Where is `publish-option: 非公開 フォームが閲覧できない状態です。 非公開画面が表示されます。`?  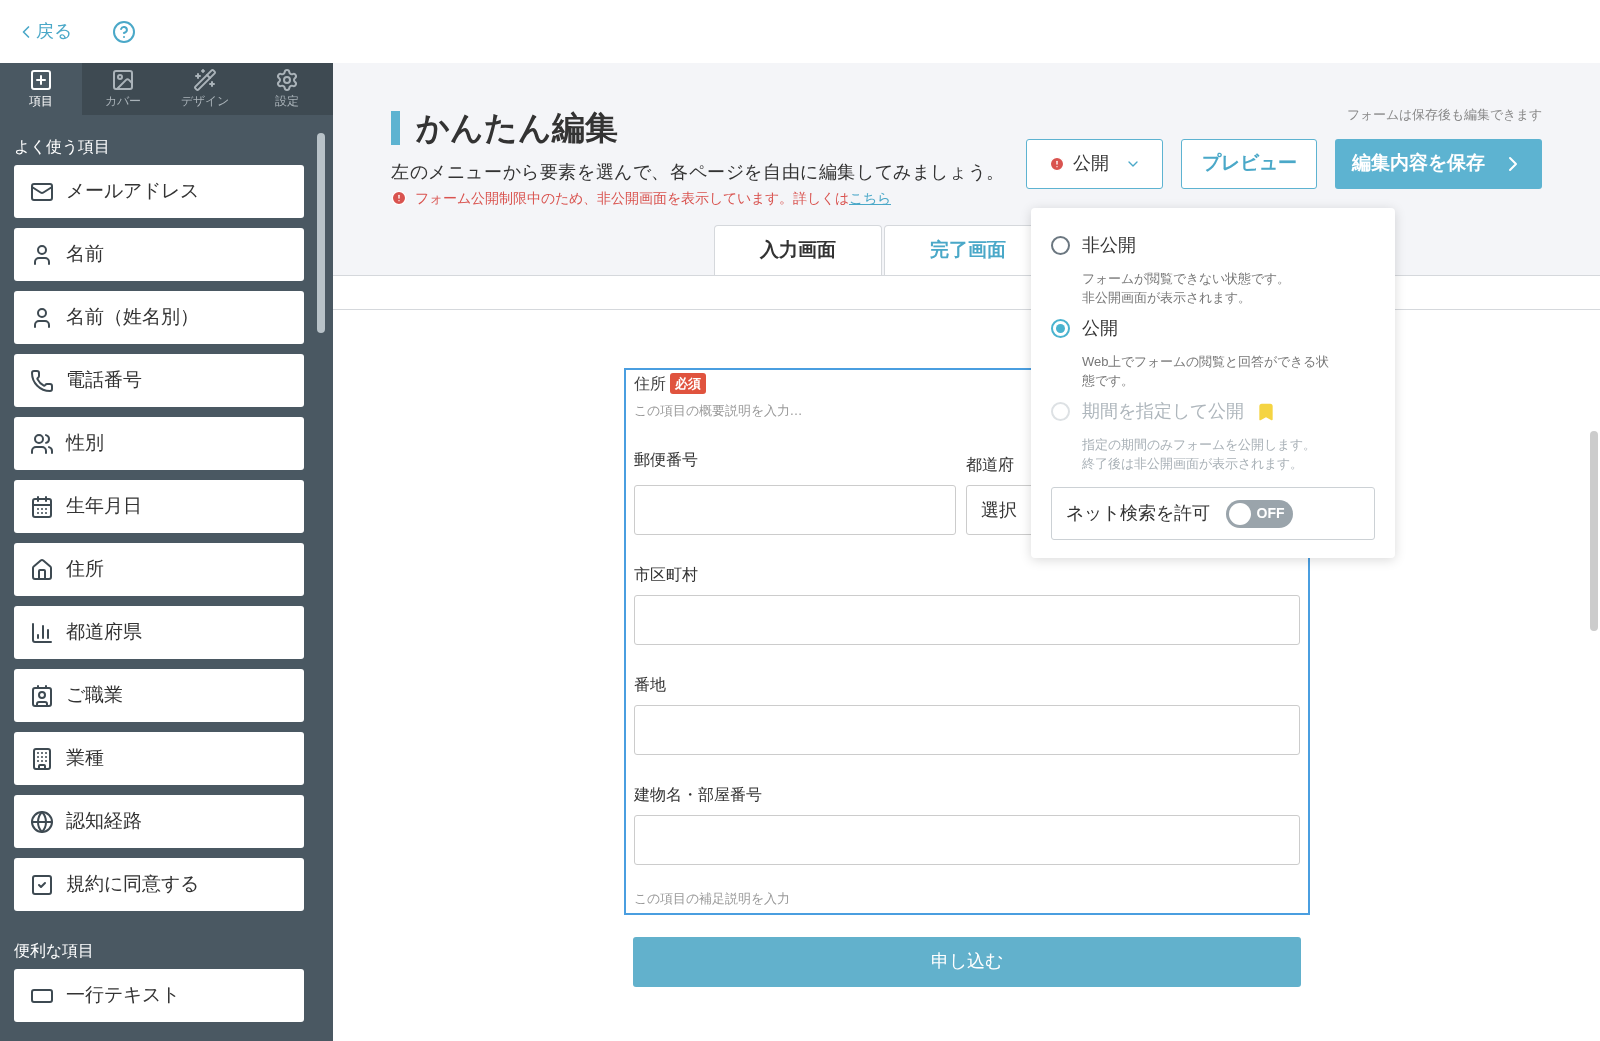 publish-option: 非公開 フォームが閲覧できない状態です。 非公開画面が表示されます。 is located at coordinates (1213, 269).